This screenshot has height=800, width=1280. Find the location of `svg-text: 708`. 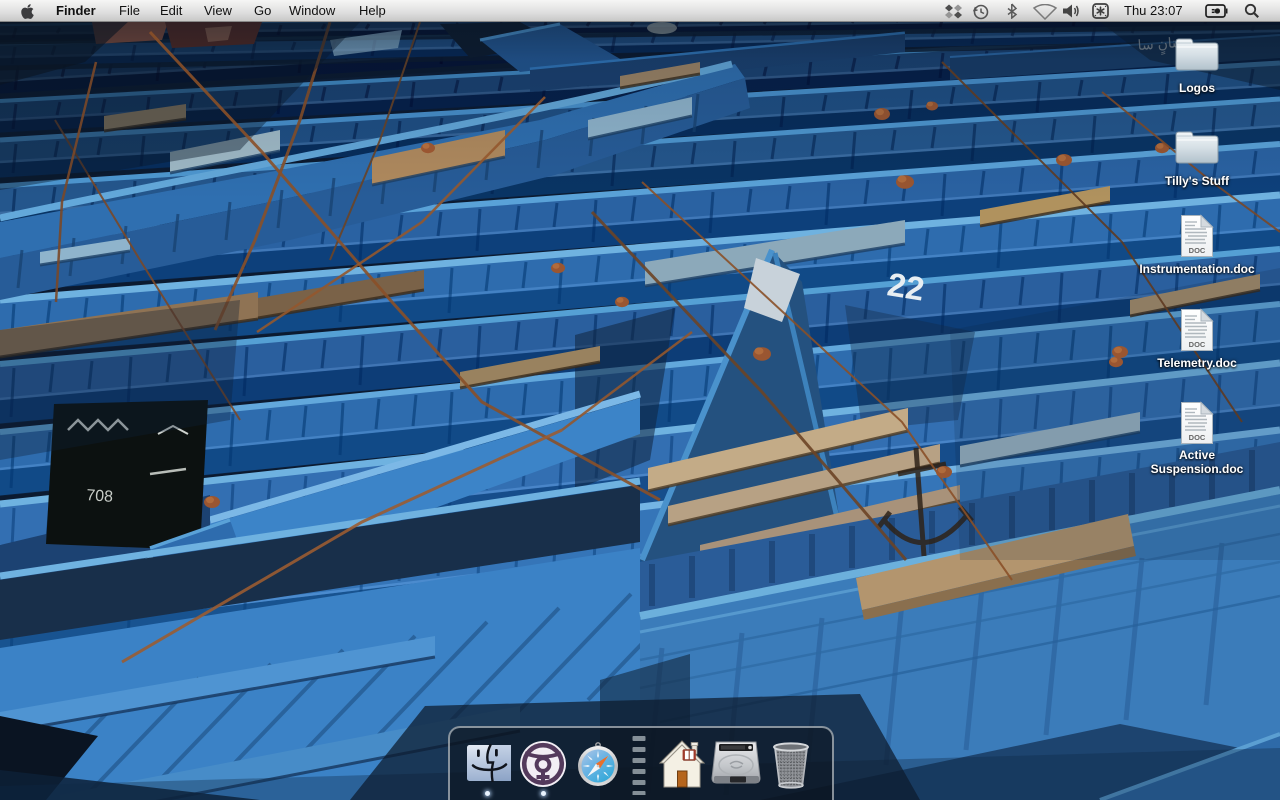

svg-text: 708 is located at coordinates (100, 496).